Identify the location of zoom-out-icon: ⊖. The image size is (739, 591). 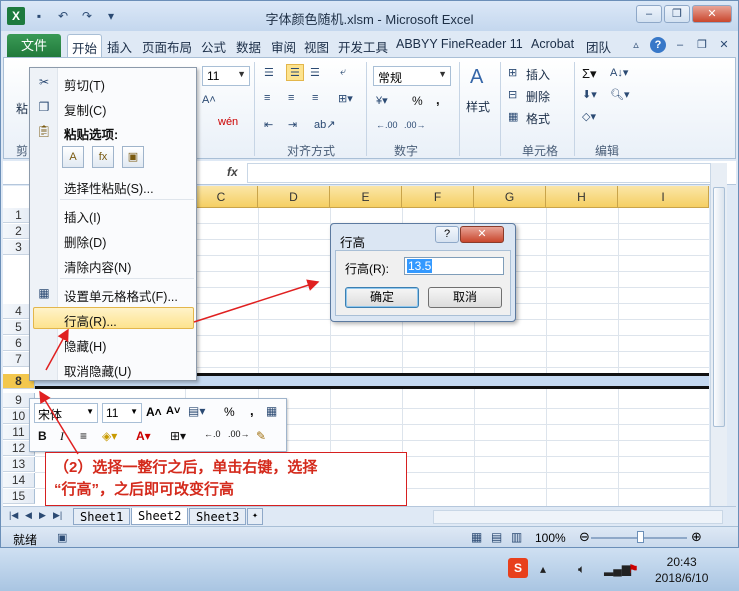
(584, 537).